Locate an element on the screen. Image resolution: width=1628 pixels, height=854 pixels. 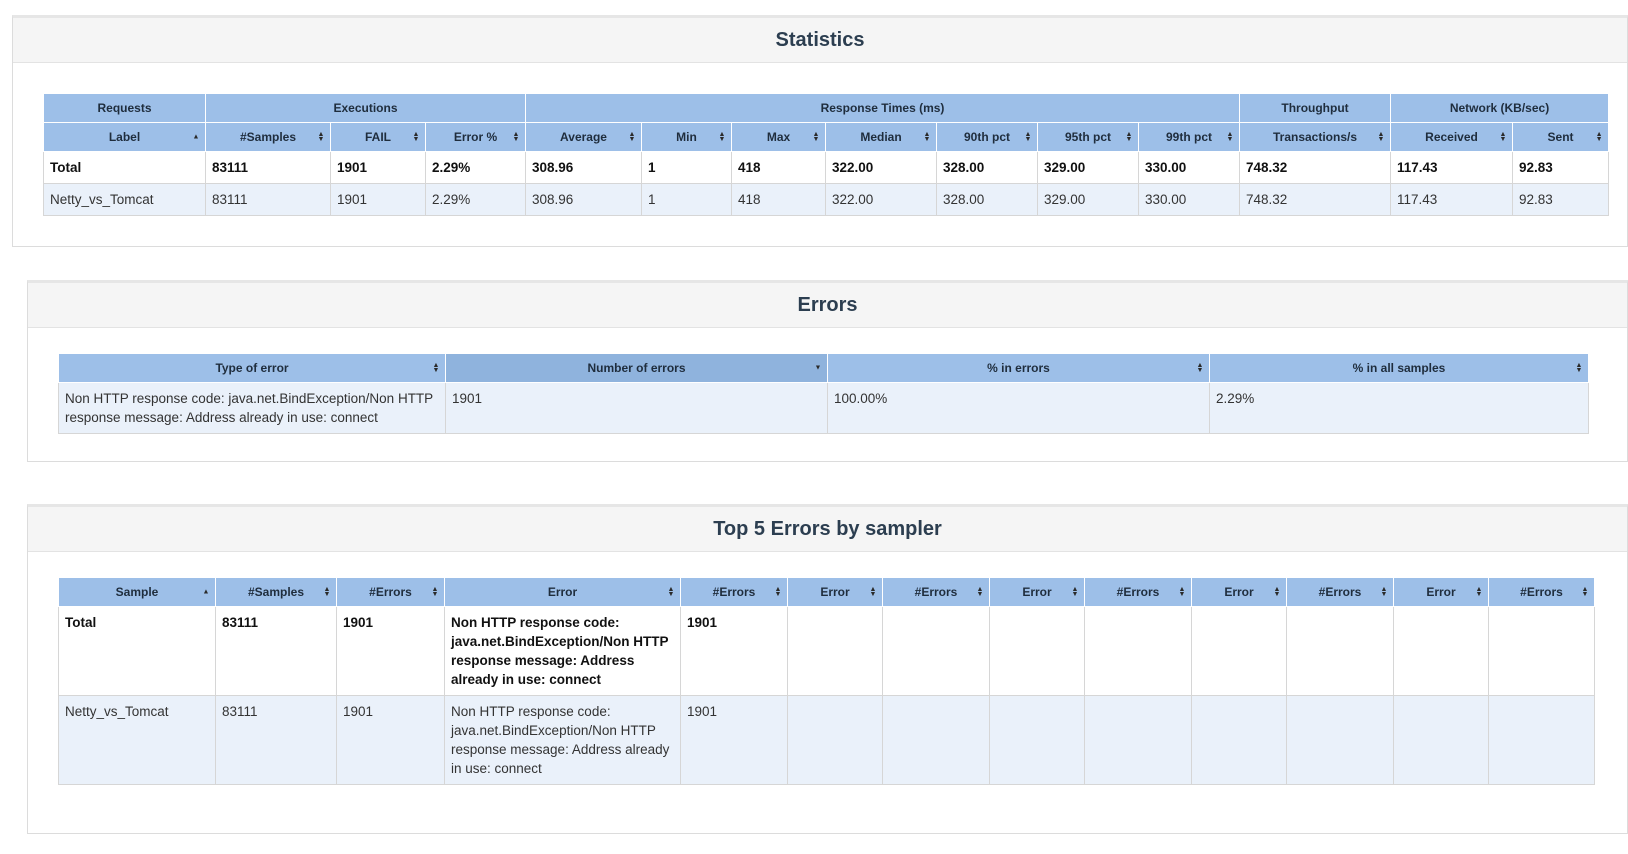
column-header-errors-2: #Errors ▲ ▼ is located at coordinates (390, 592).